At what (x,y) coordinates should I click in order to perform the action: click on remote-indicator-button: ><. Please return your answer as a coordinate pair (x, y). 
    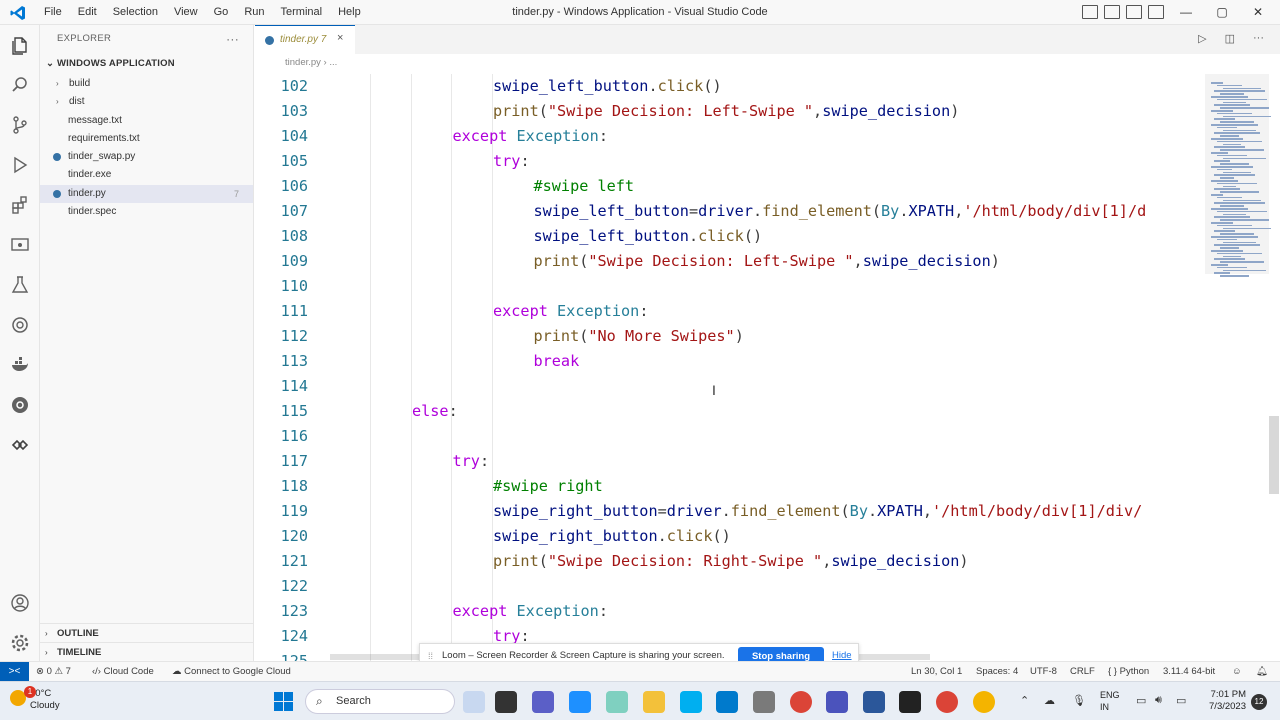
    Looking at the image, I should click on (14, 671).